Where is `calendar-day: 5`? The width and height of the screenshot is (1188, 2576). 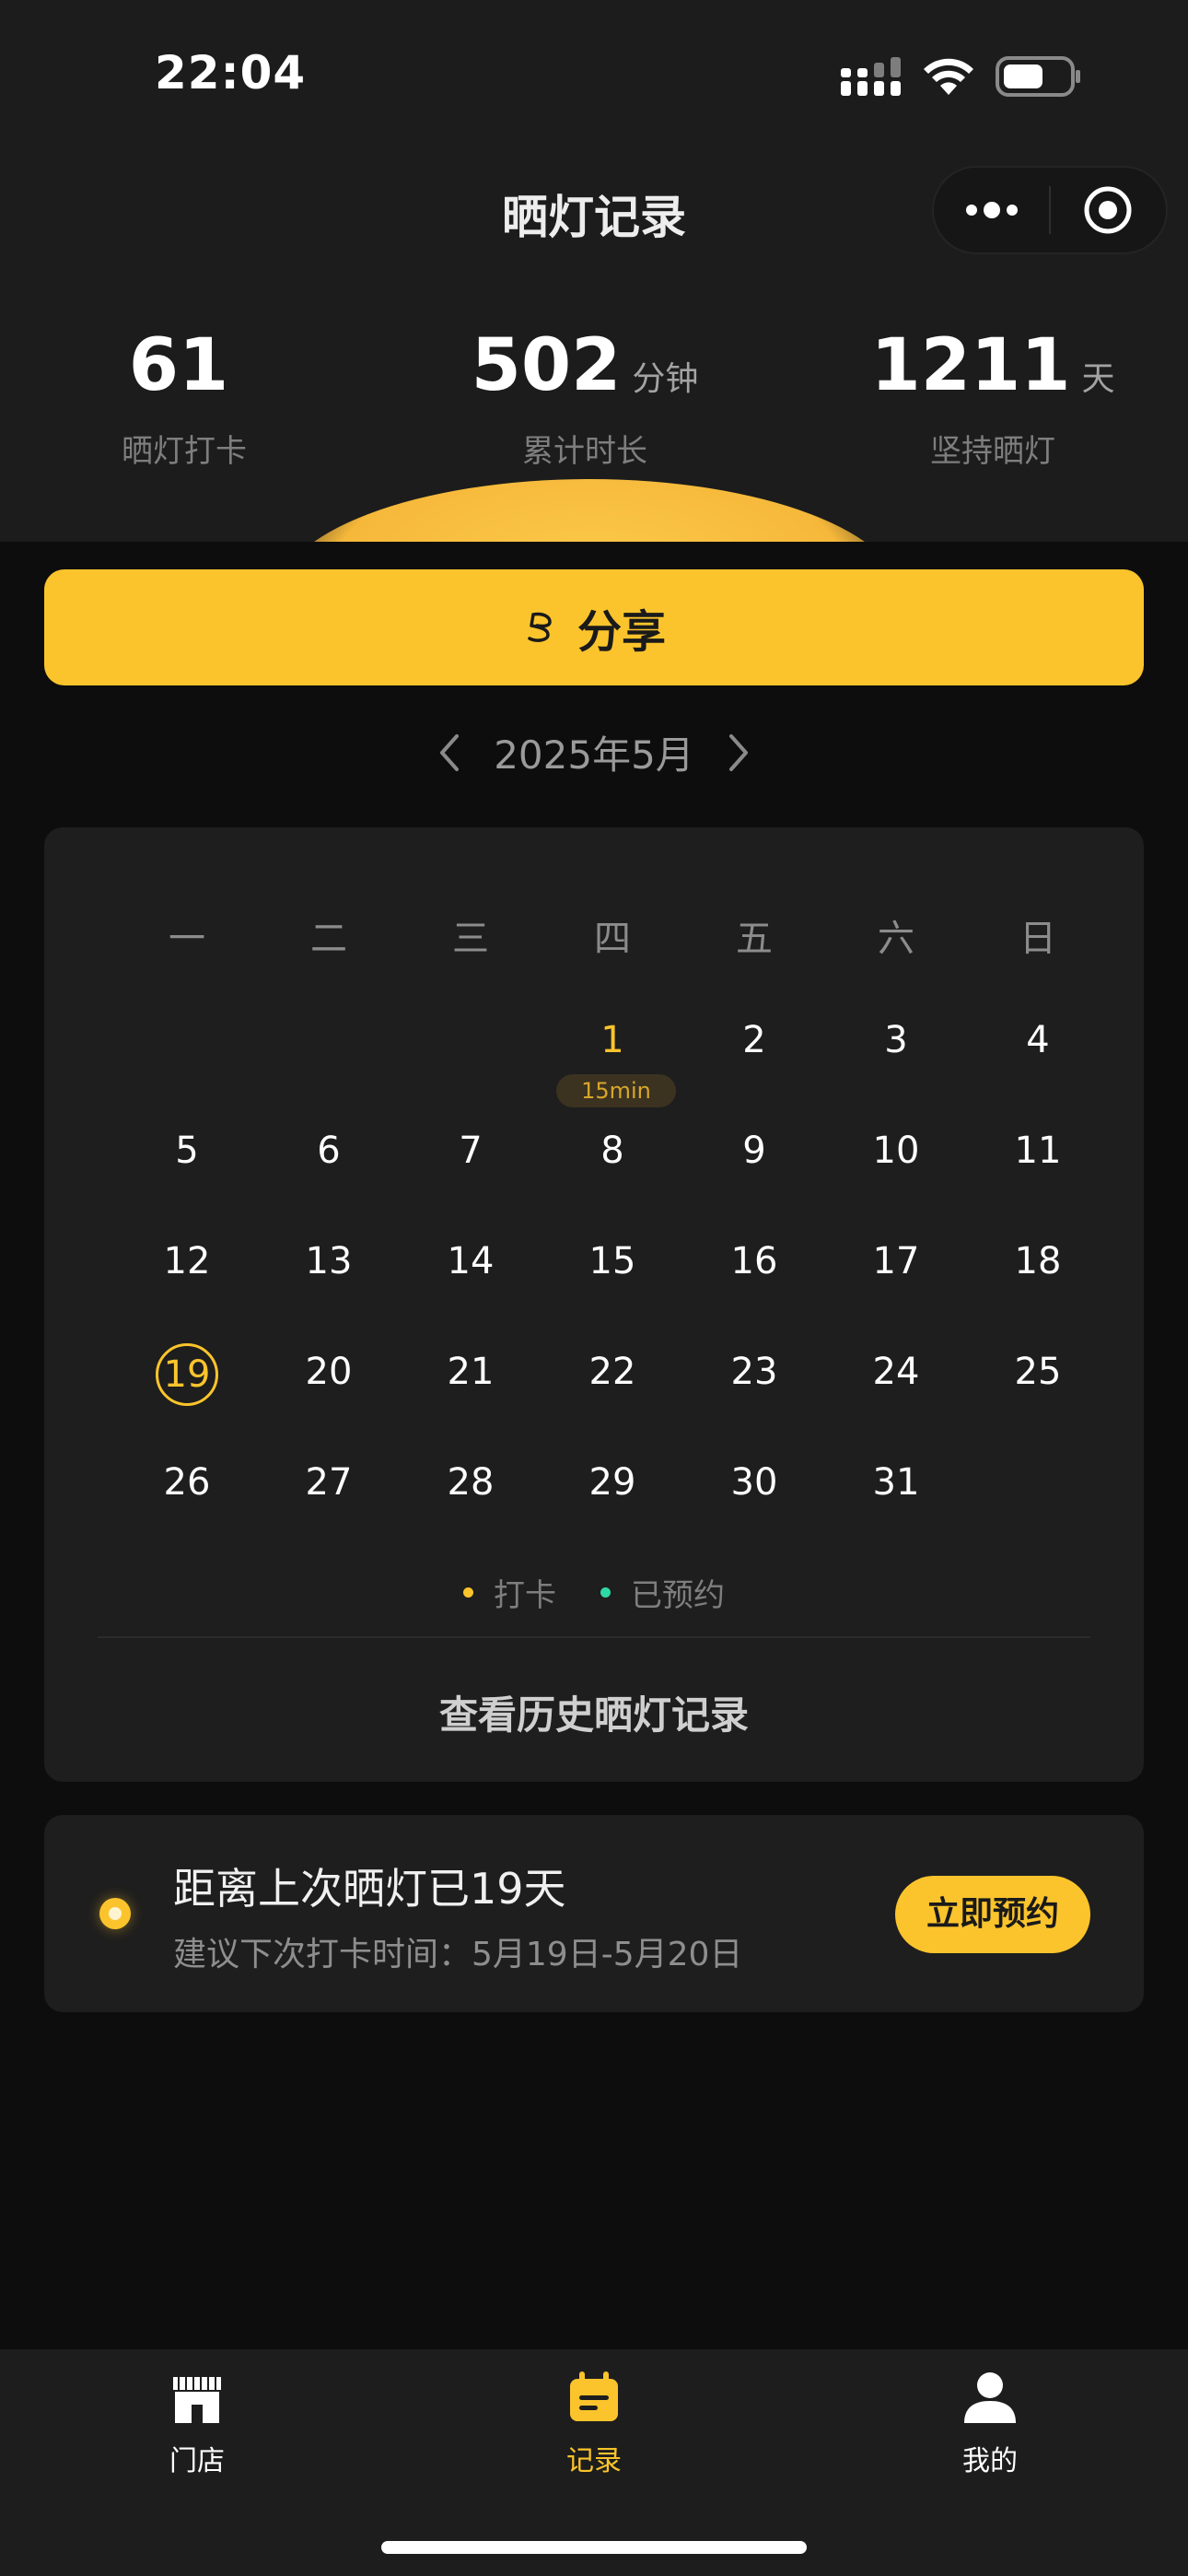
calendar-day: 5 is located at coordinates (187, 1151).